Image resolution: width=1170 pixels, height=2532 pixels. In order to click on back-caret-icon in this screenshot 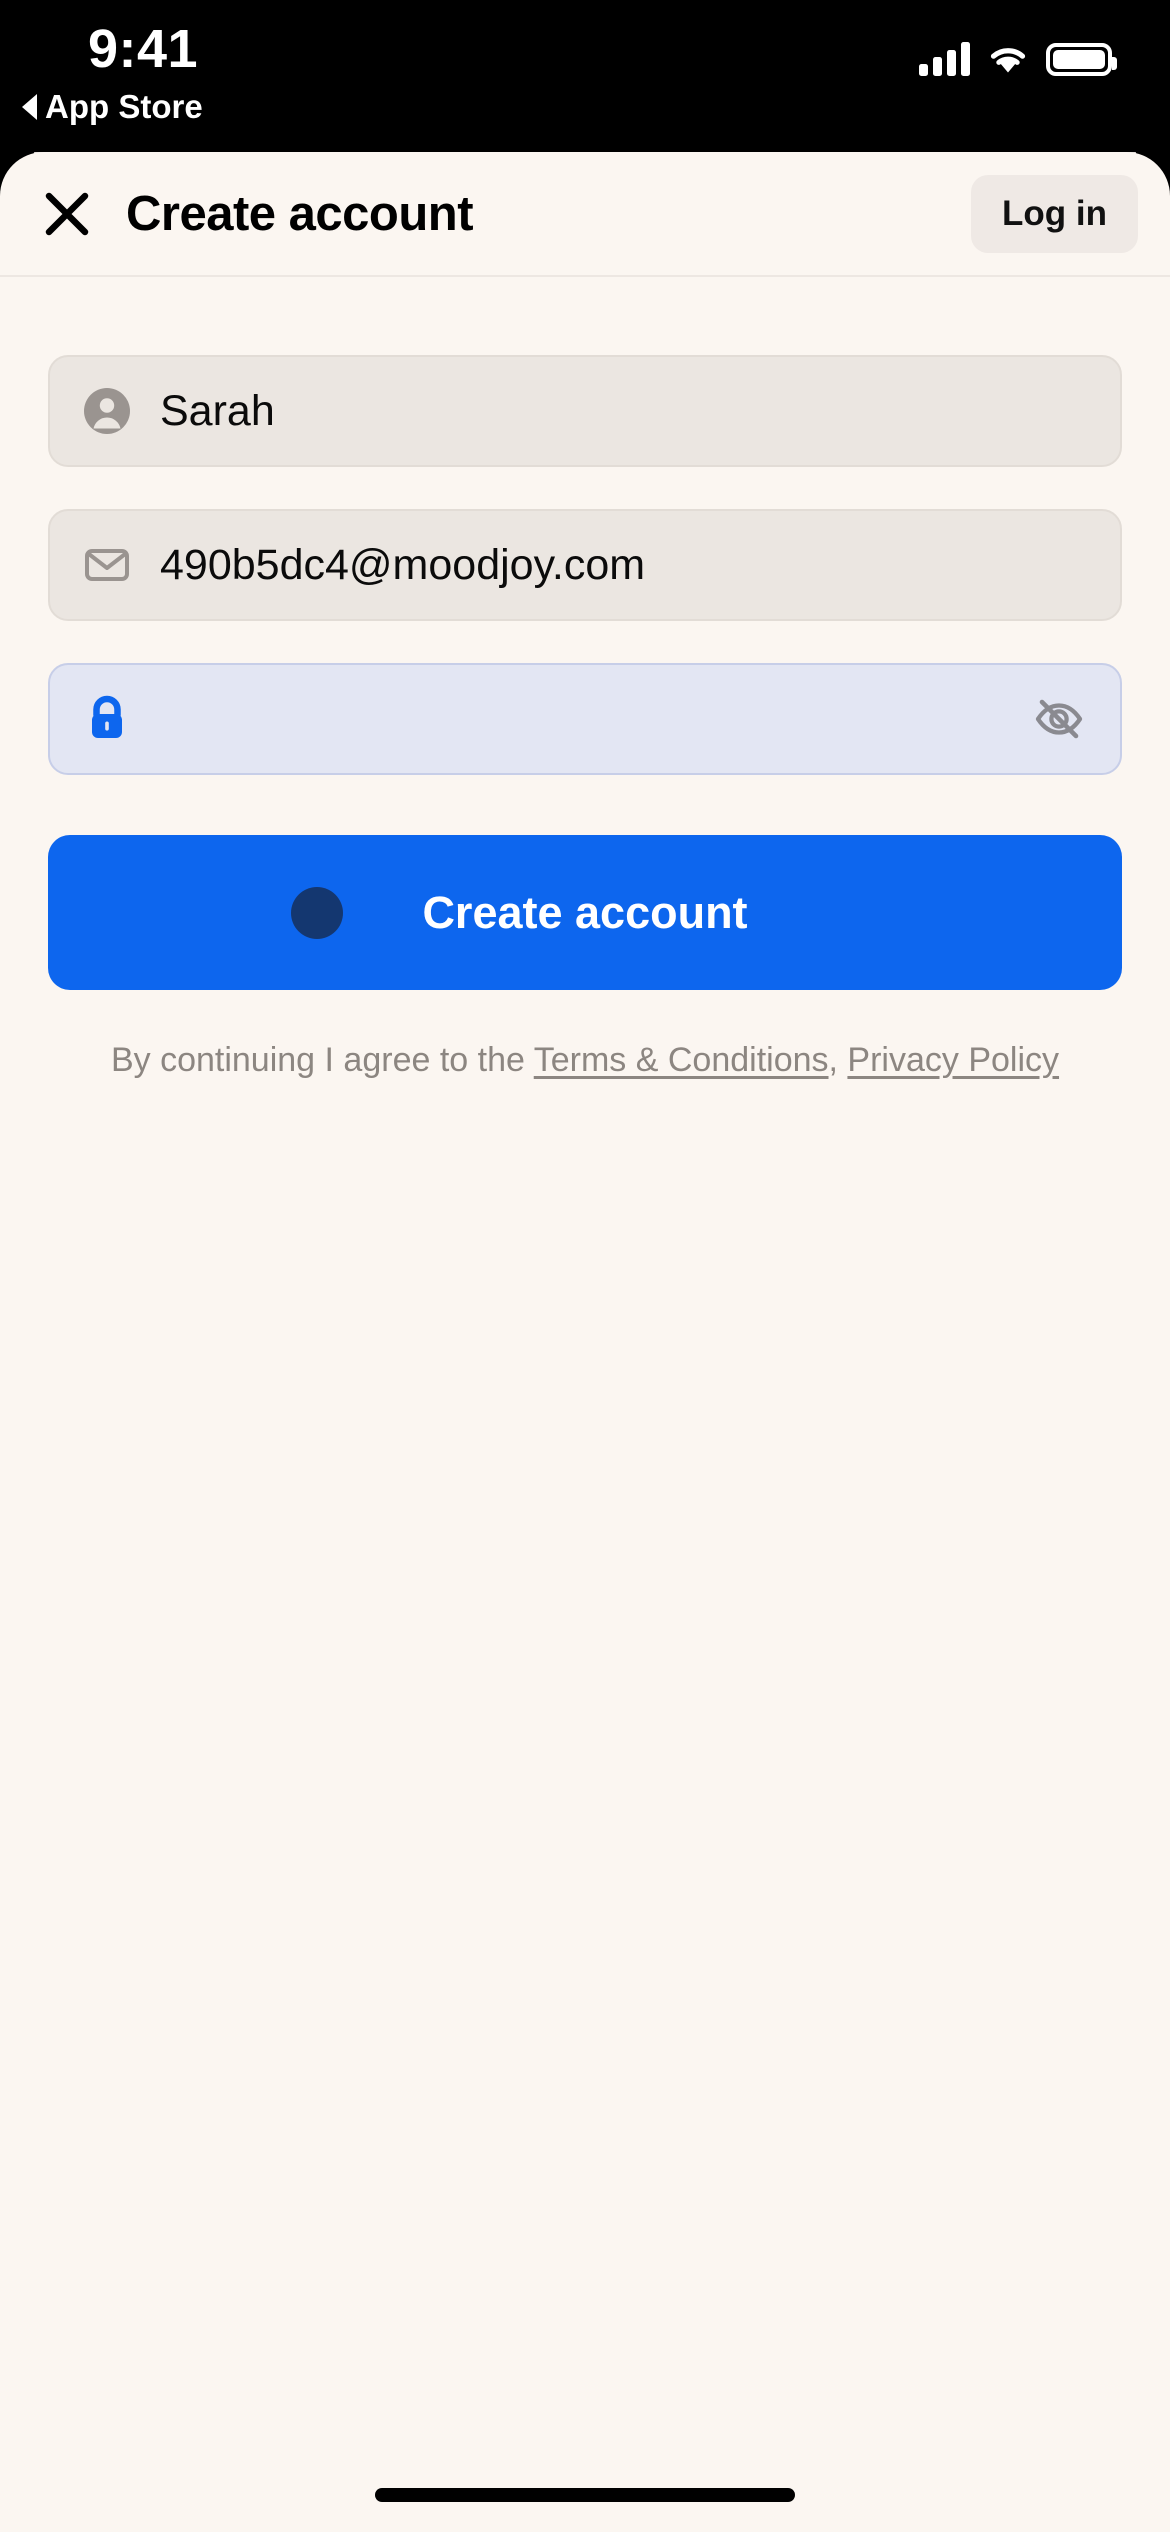, I will do `click(29, 107)`.